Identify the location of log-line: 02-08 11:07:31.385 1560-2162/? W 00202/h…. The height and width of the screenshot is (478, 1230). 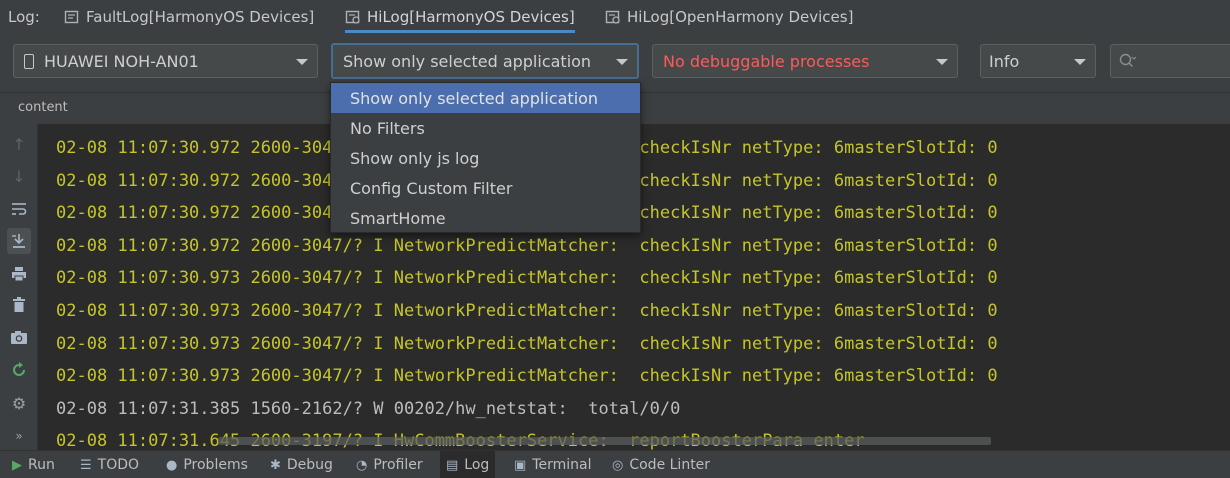
(368, 408).